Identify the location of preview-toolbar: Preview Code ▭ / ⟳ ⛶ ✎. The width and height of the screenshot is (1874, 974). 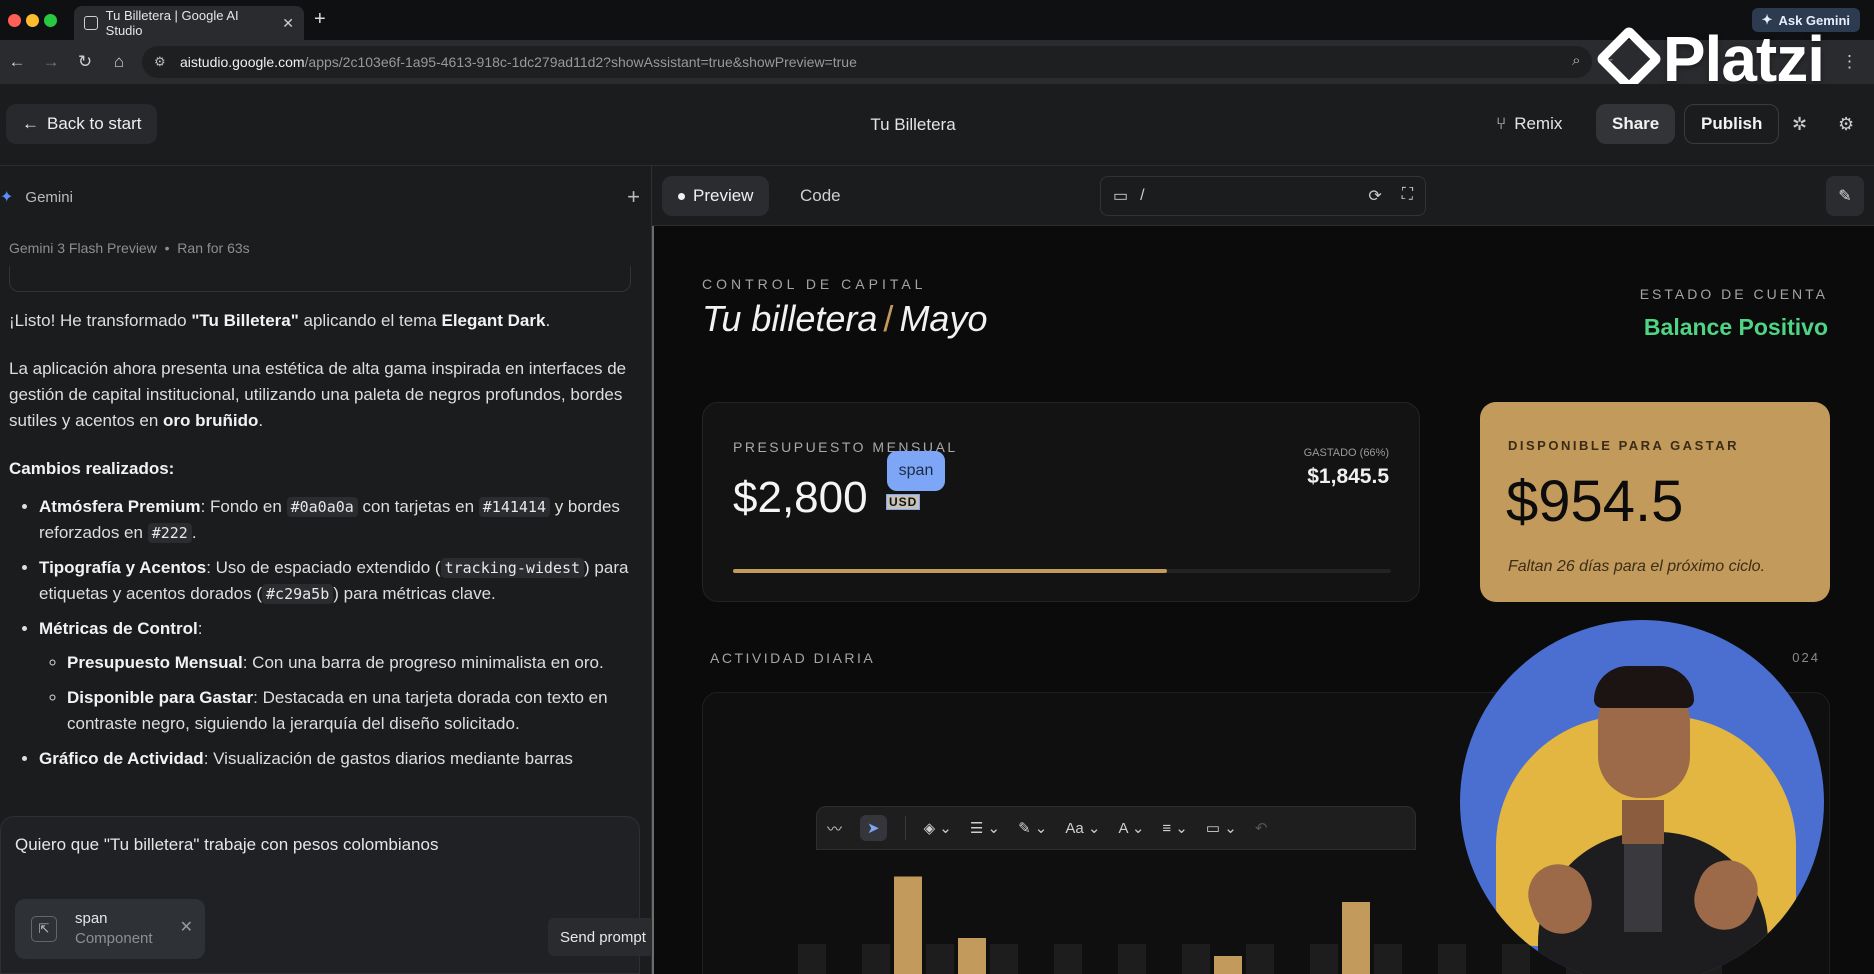
(1263, 196).